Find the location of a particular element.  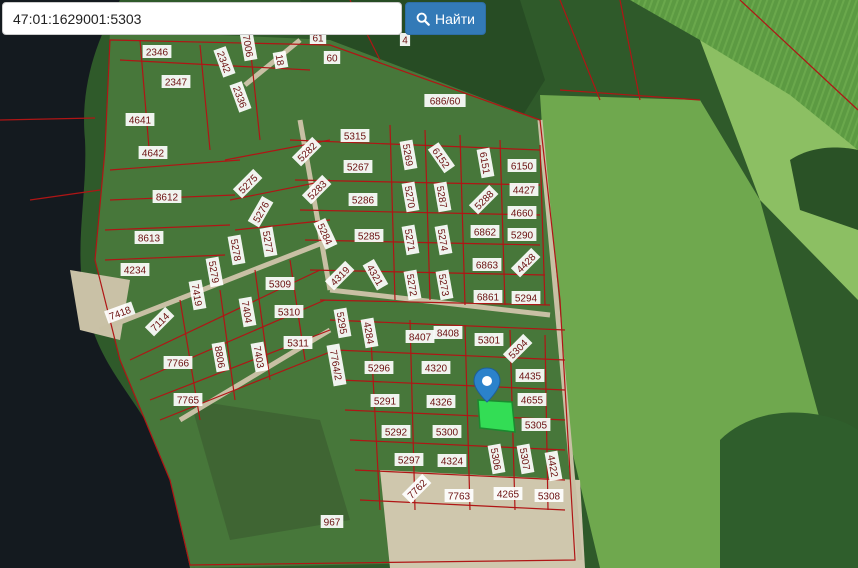

svg-text: 5297 is located at coordinates (409, 461).